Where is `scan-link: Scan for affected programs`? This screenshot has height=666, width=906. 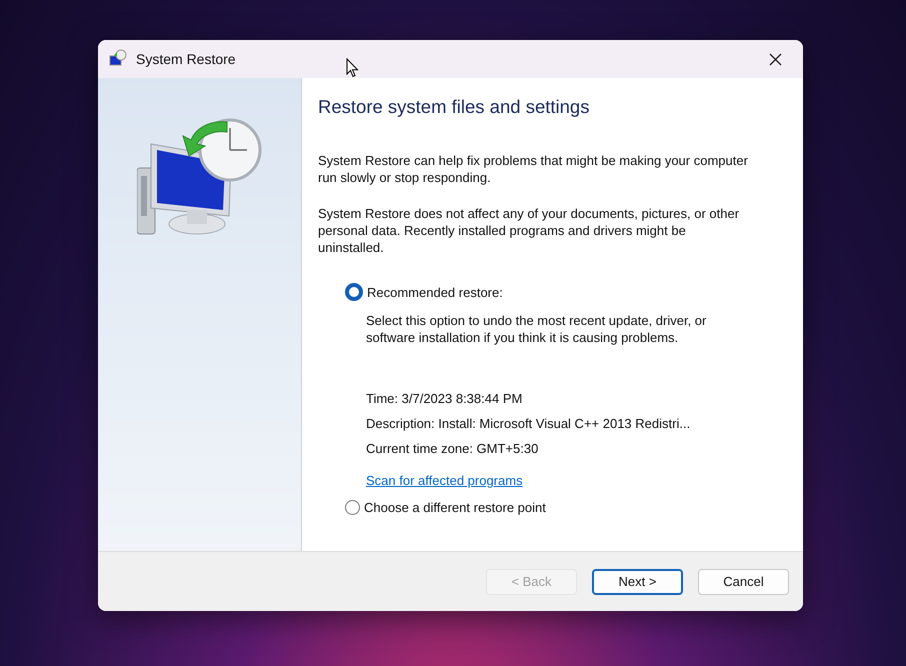 scan-link: Scan for affected programs is located at coordinates (444, 480).